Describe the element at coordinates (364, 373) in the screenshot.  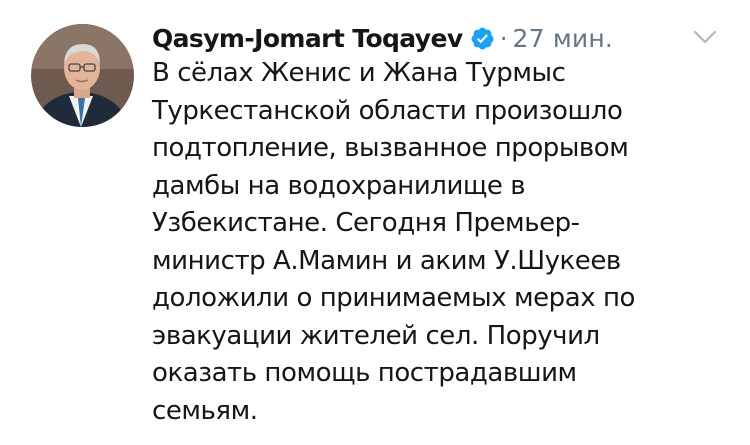
I see `tweet-text-line: оказать помощь пострадавшим` at that location.